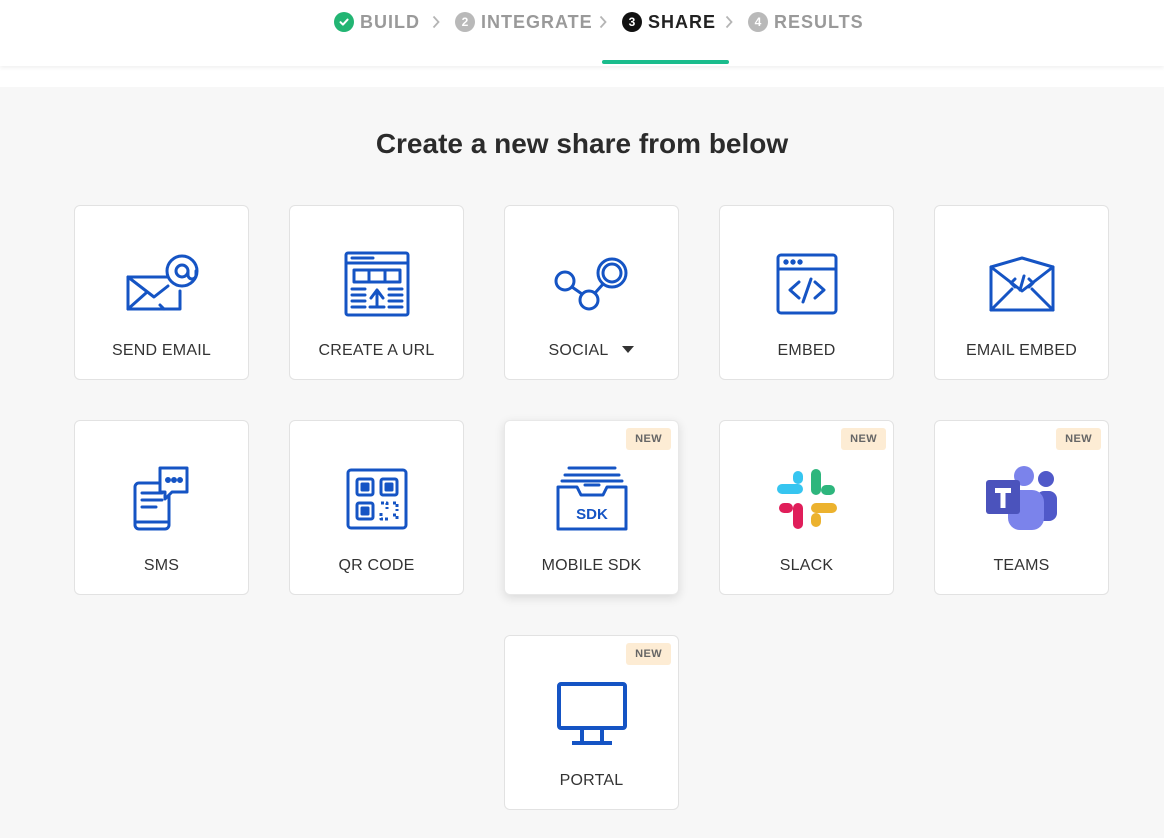  I want to click on share-option-portal: NEW PORTAL, so click(591, 722).